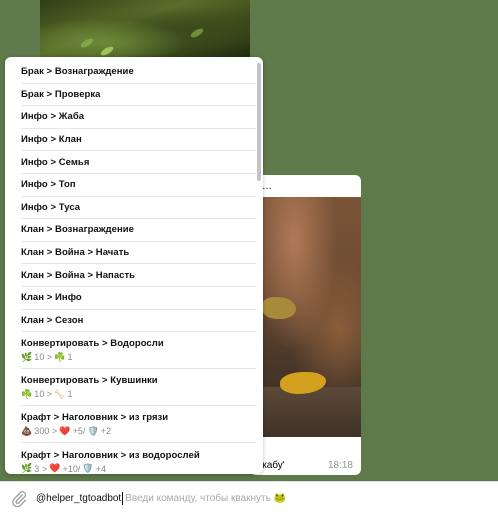 This screenshot has height=515, width=498. What do you see at coordinates (138, 185) in the screenshot?
I see `command-item: Инфо > Топ` at bounding box center [138, 185].